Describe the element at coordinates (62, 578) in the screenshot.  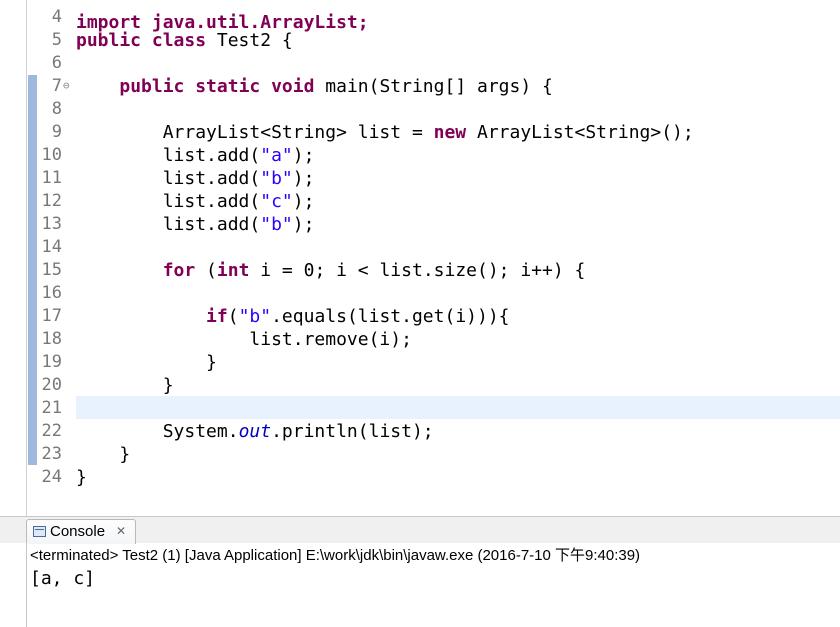
I see `console-output: [a, c]` at that location.